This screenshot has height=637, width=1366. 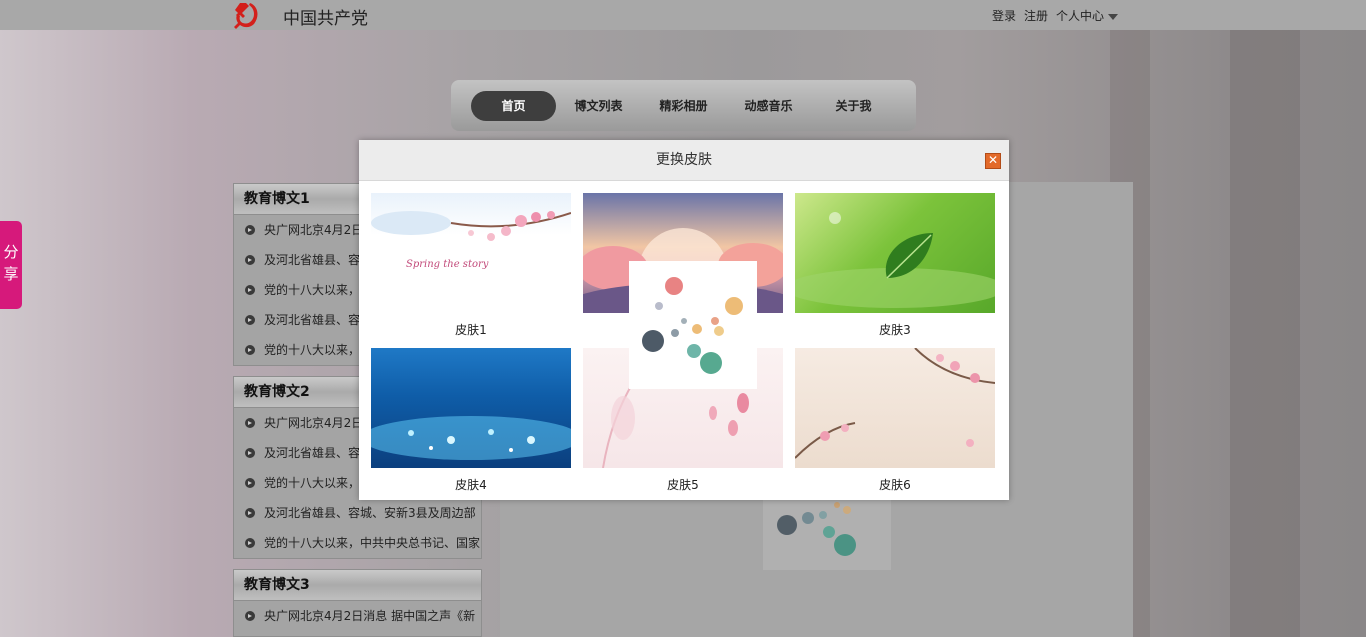 What do you see at coordinates (246, 16) in the screenshot?
I see `party-emblem-logo` at bounding box center [246, 16].